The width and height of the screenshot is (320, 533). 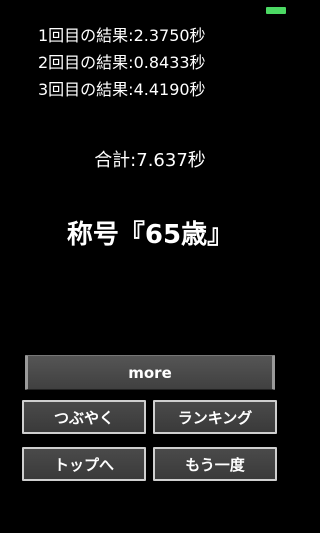 What do you see at coordinates (84, 464) in the screenshot?
I see `back-to-top-button: トップへ` at bounding box center [84, 464].